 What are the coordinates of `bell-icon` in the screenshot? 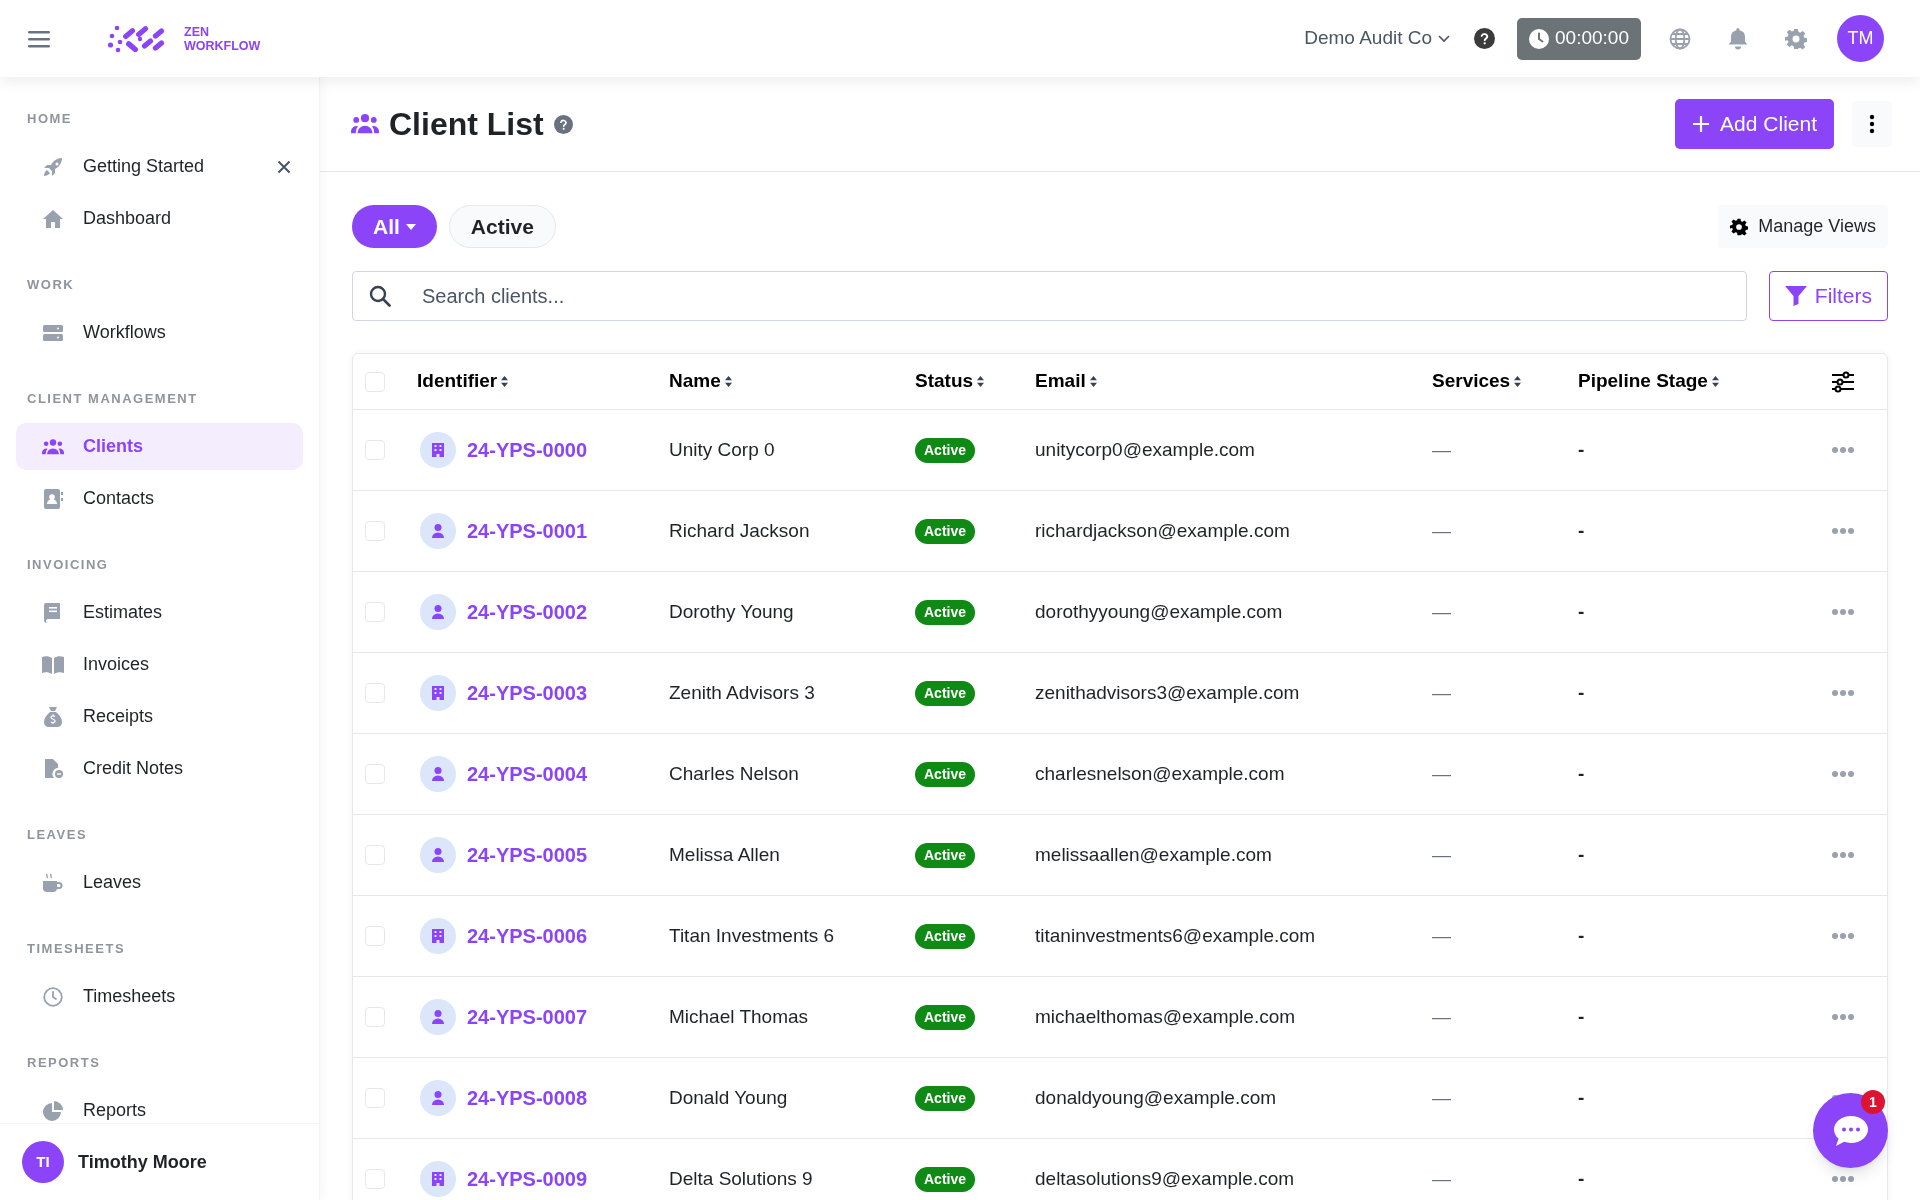 It's located at (1738, 38).